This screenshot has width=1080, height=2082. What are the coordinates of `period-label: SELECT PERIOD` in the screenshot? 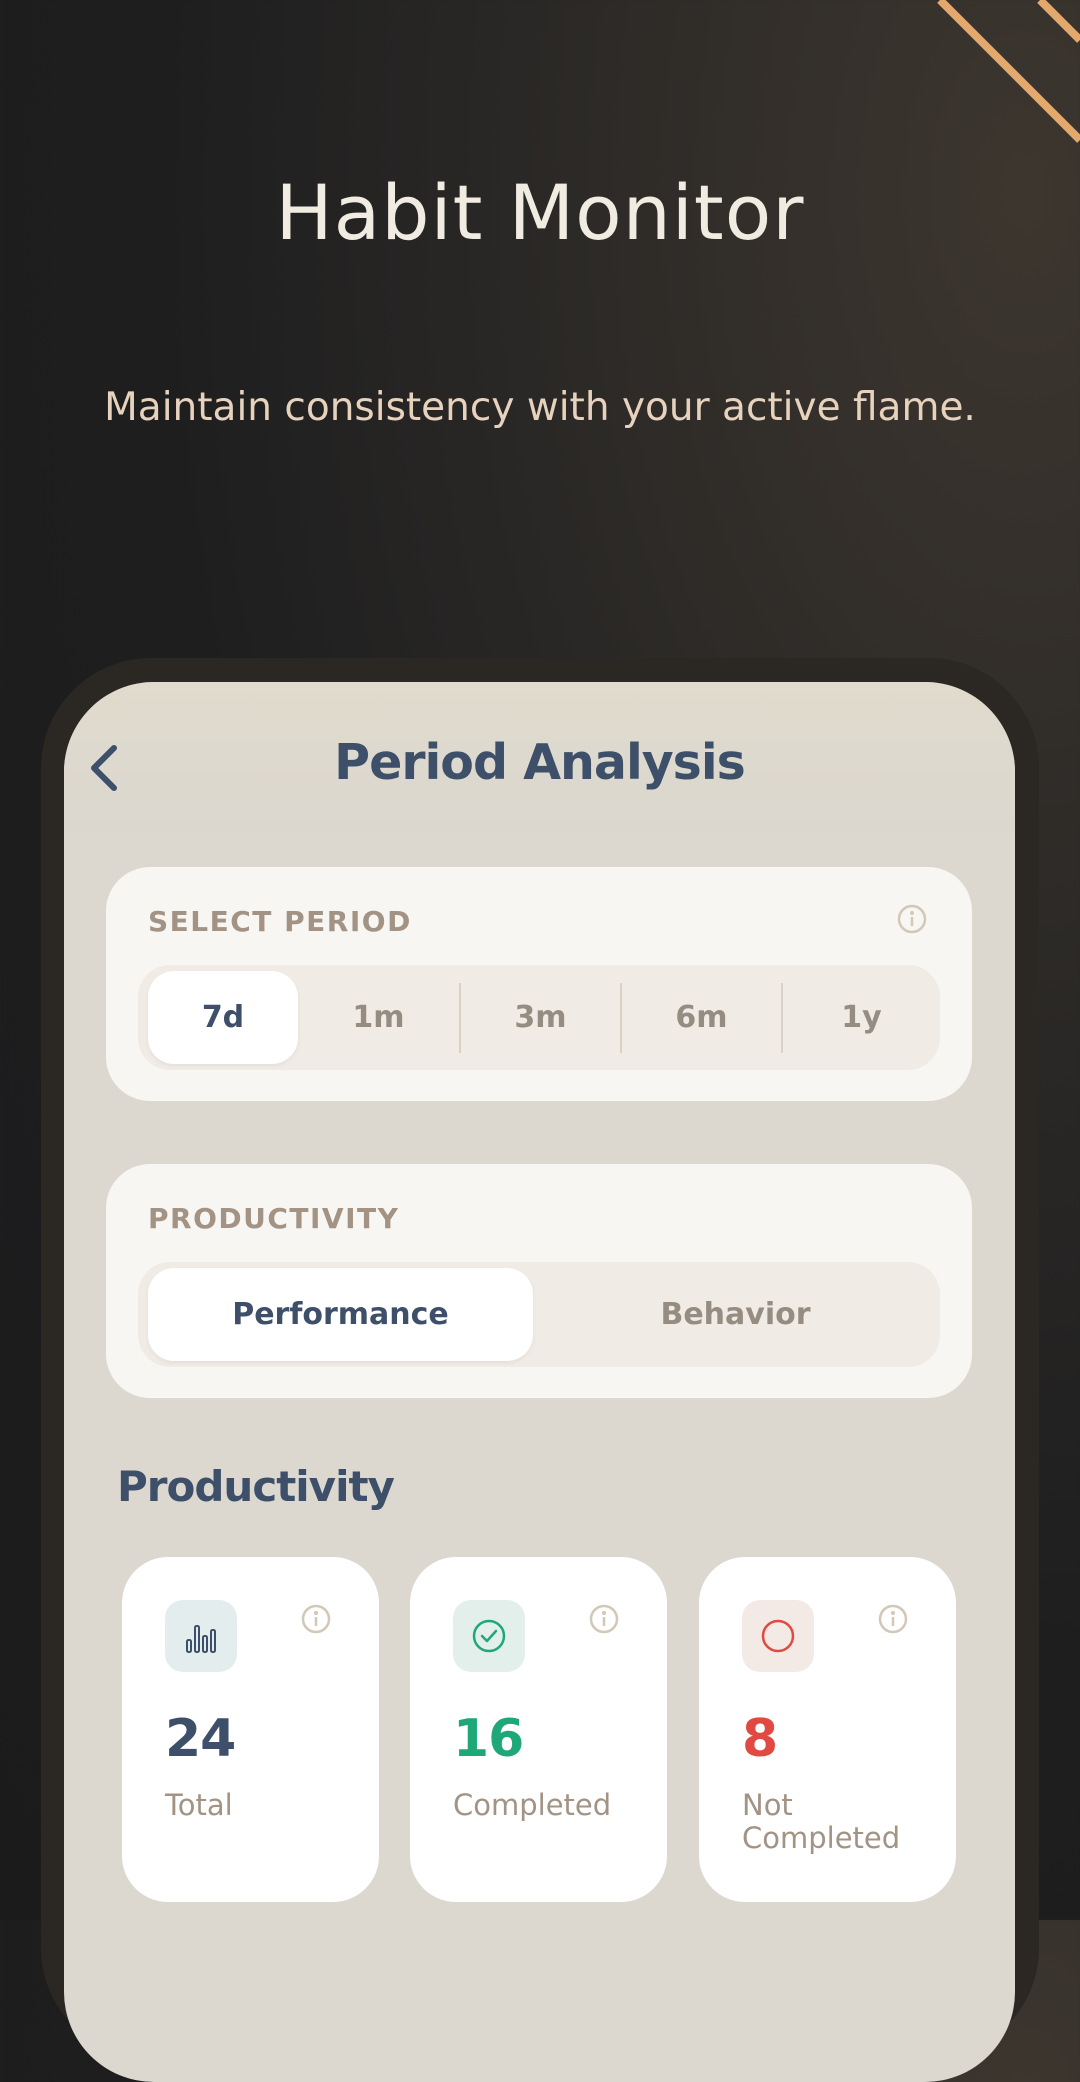 It's located at (280, 921).